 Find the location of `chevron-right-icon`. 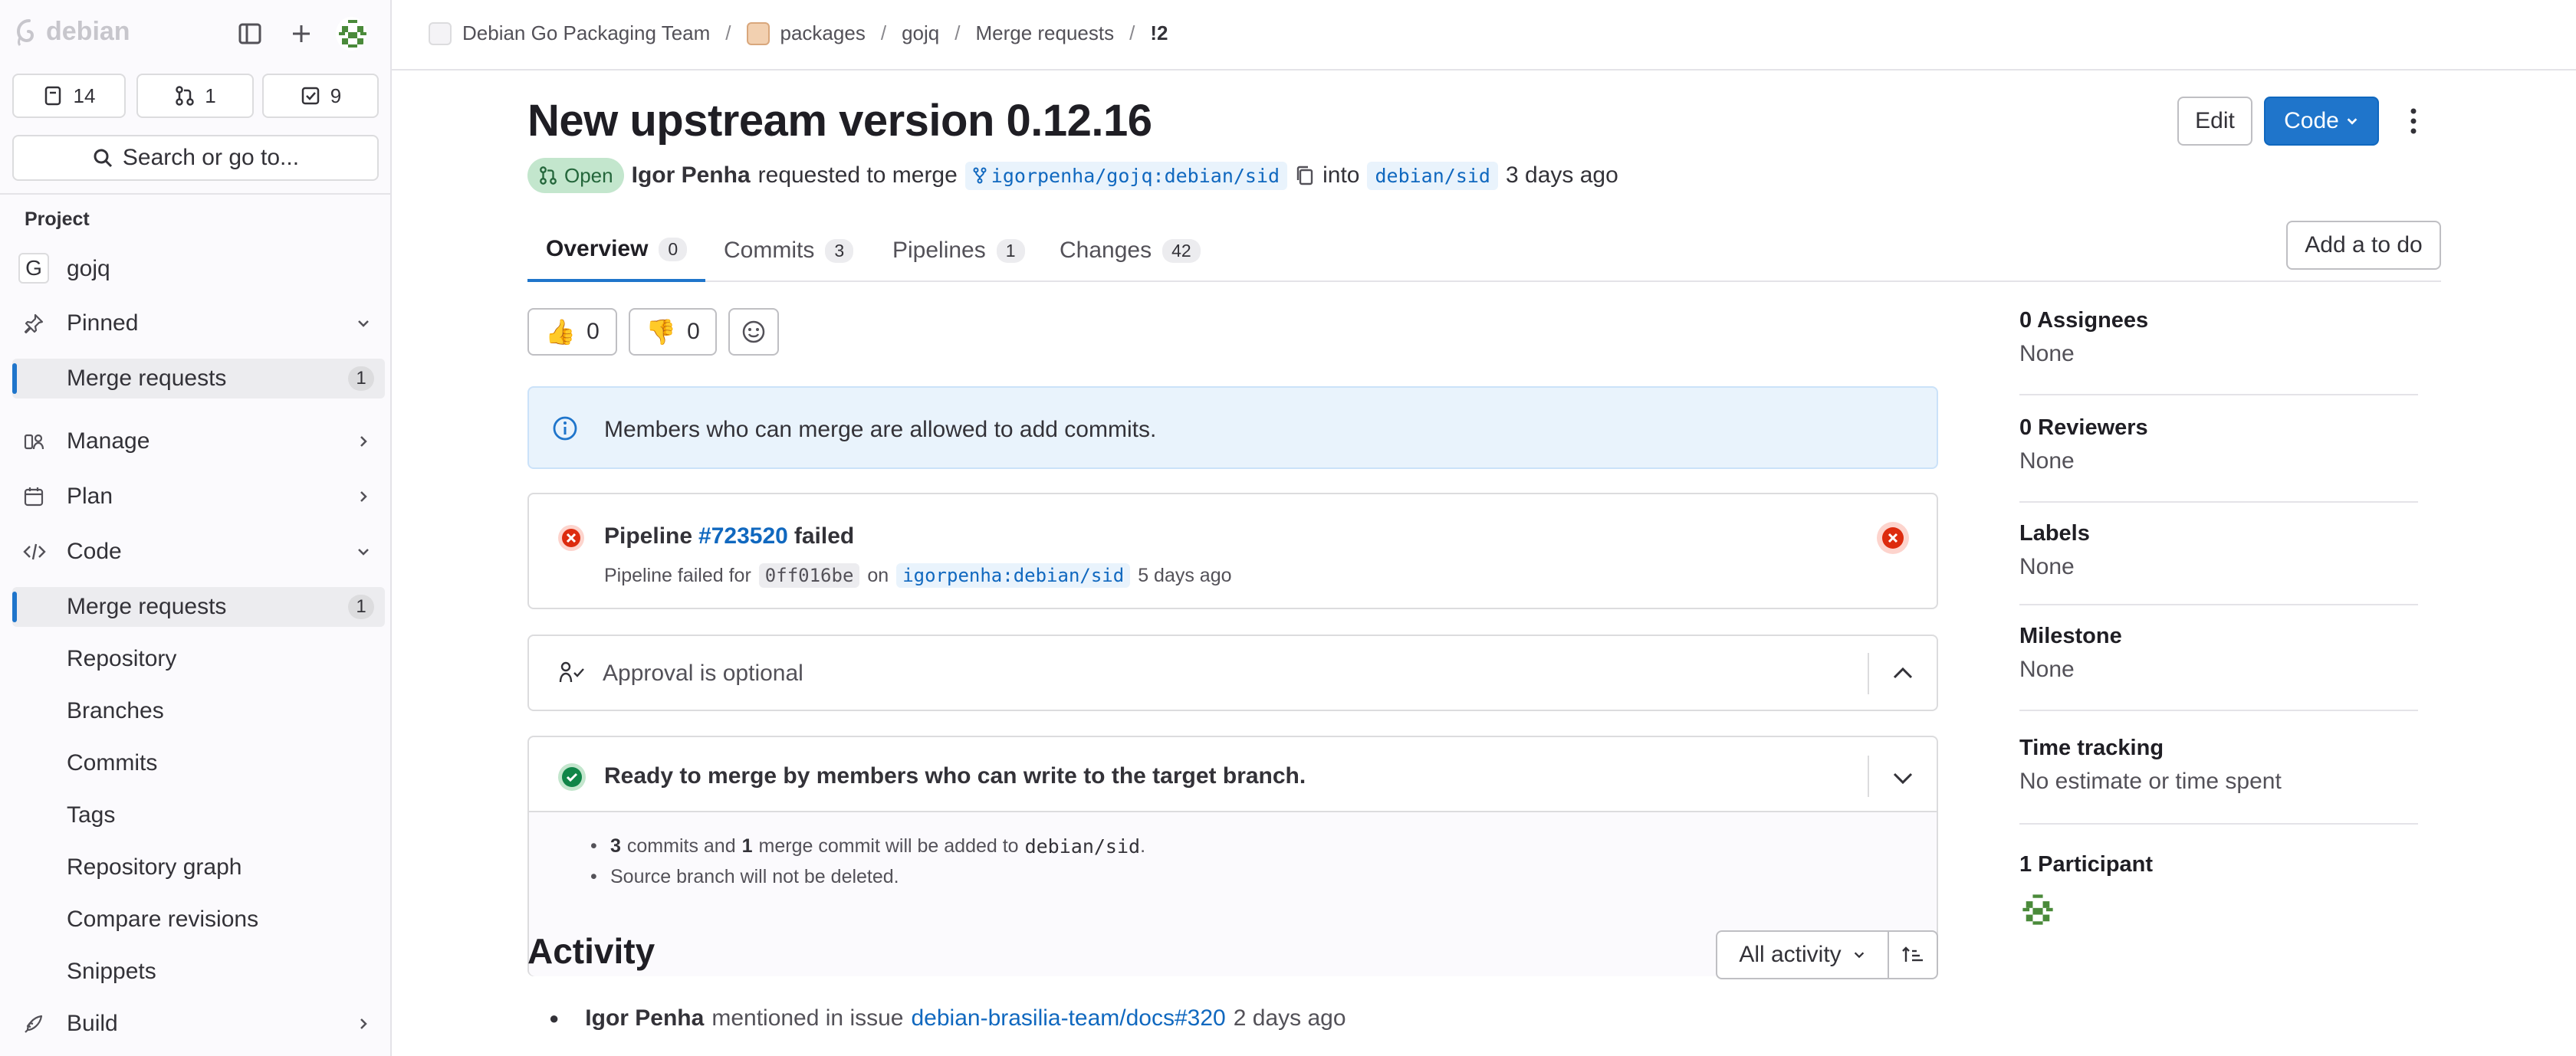

chevron-right-icon is located at coordinates (363, 496).